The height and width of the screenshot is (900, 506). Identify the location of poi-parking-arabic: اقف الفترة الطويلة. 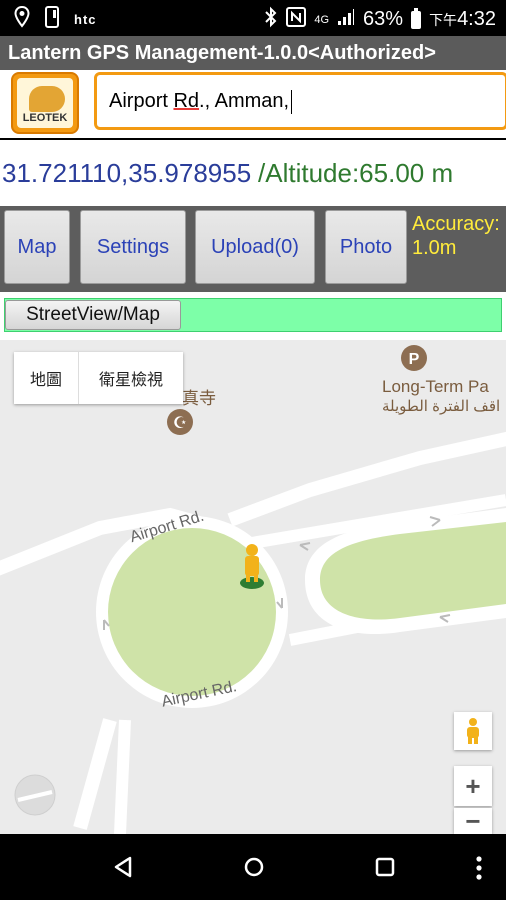
(441, 406).